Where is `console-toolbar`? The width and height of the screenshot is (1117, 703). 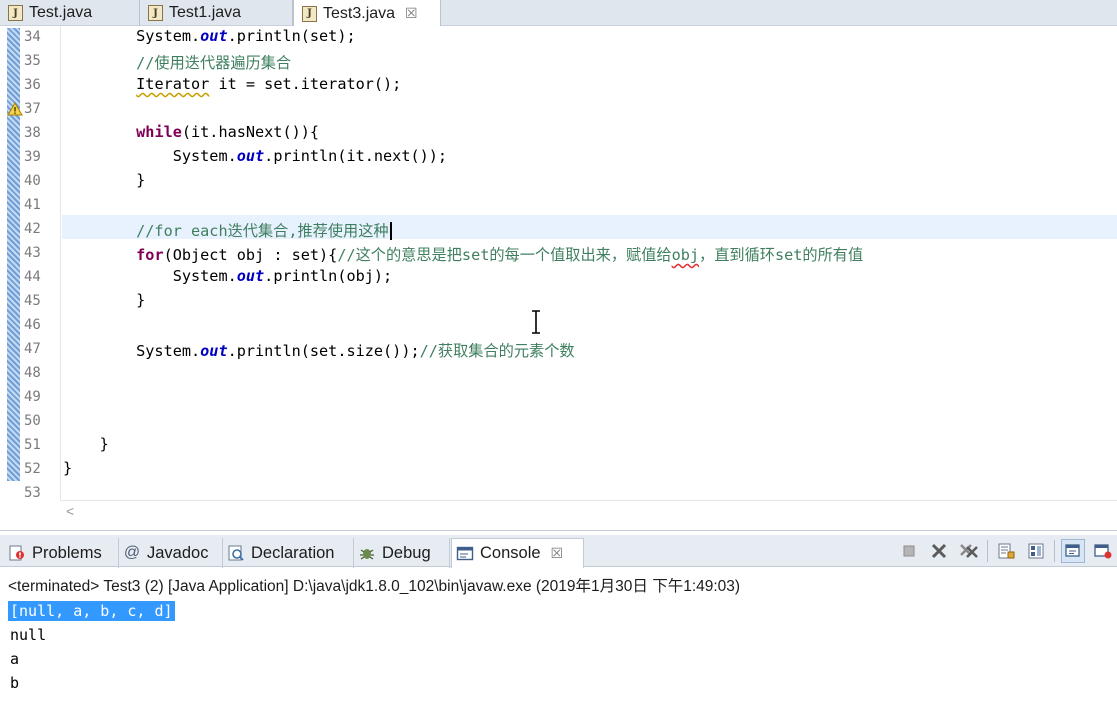 console-toolbar is located at coordinates (1007, 551).